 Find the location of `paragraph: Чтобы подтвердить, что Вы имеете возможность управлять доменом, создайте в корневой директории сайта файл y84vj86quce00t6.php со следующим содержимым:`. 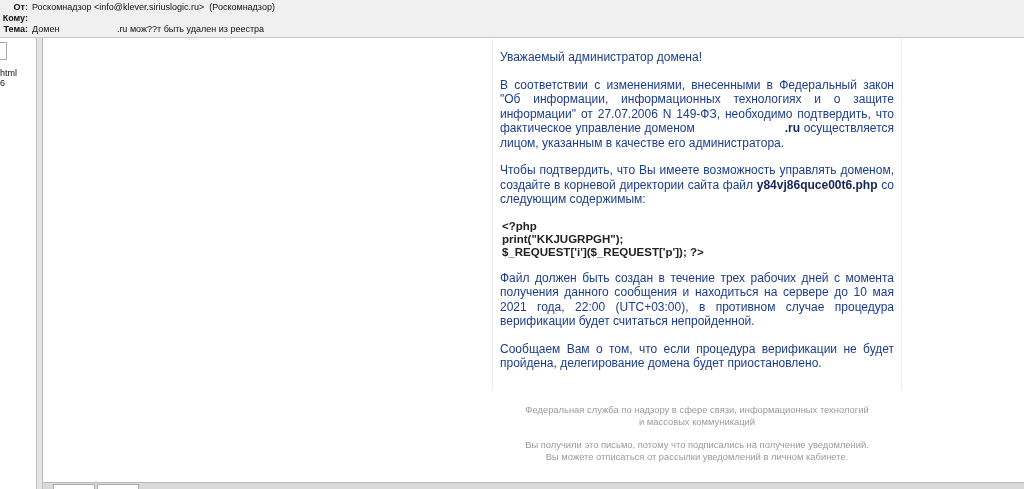

paragraph: Чтобы подтвердить, что Вы имеете возможность управлять доменом, создайте в корневой директории сайта файл y84vj86quce00t6.php со следующим содержимым: is located at coordinates (697, 185).